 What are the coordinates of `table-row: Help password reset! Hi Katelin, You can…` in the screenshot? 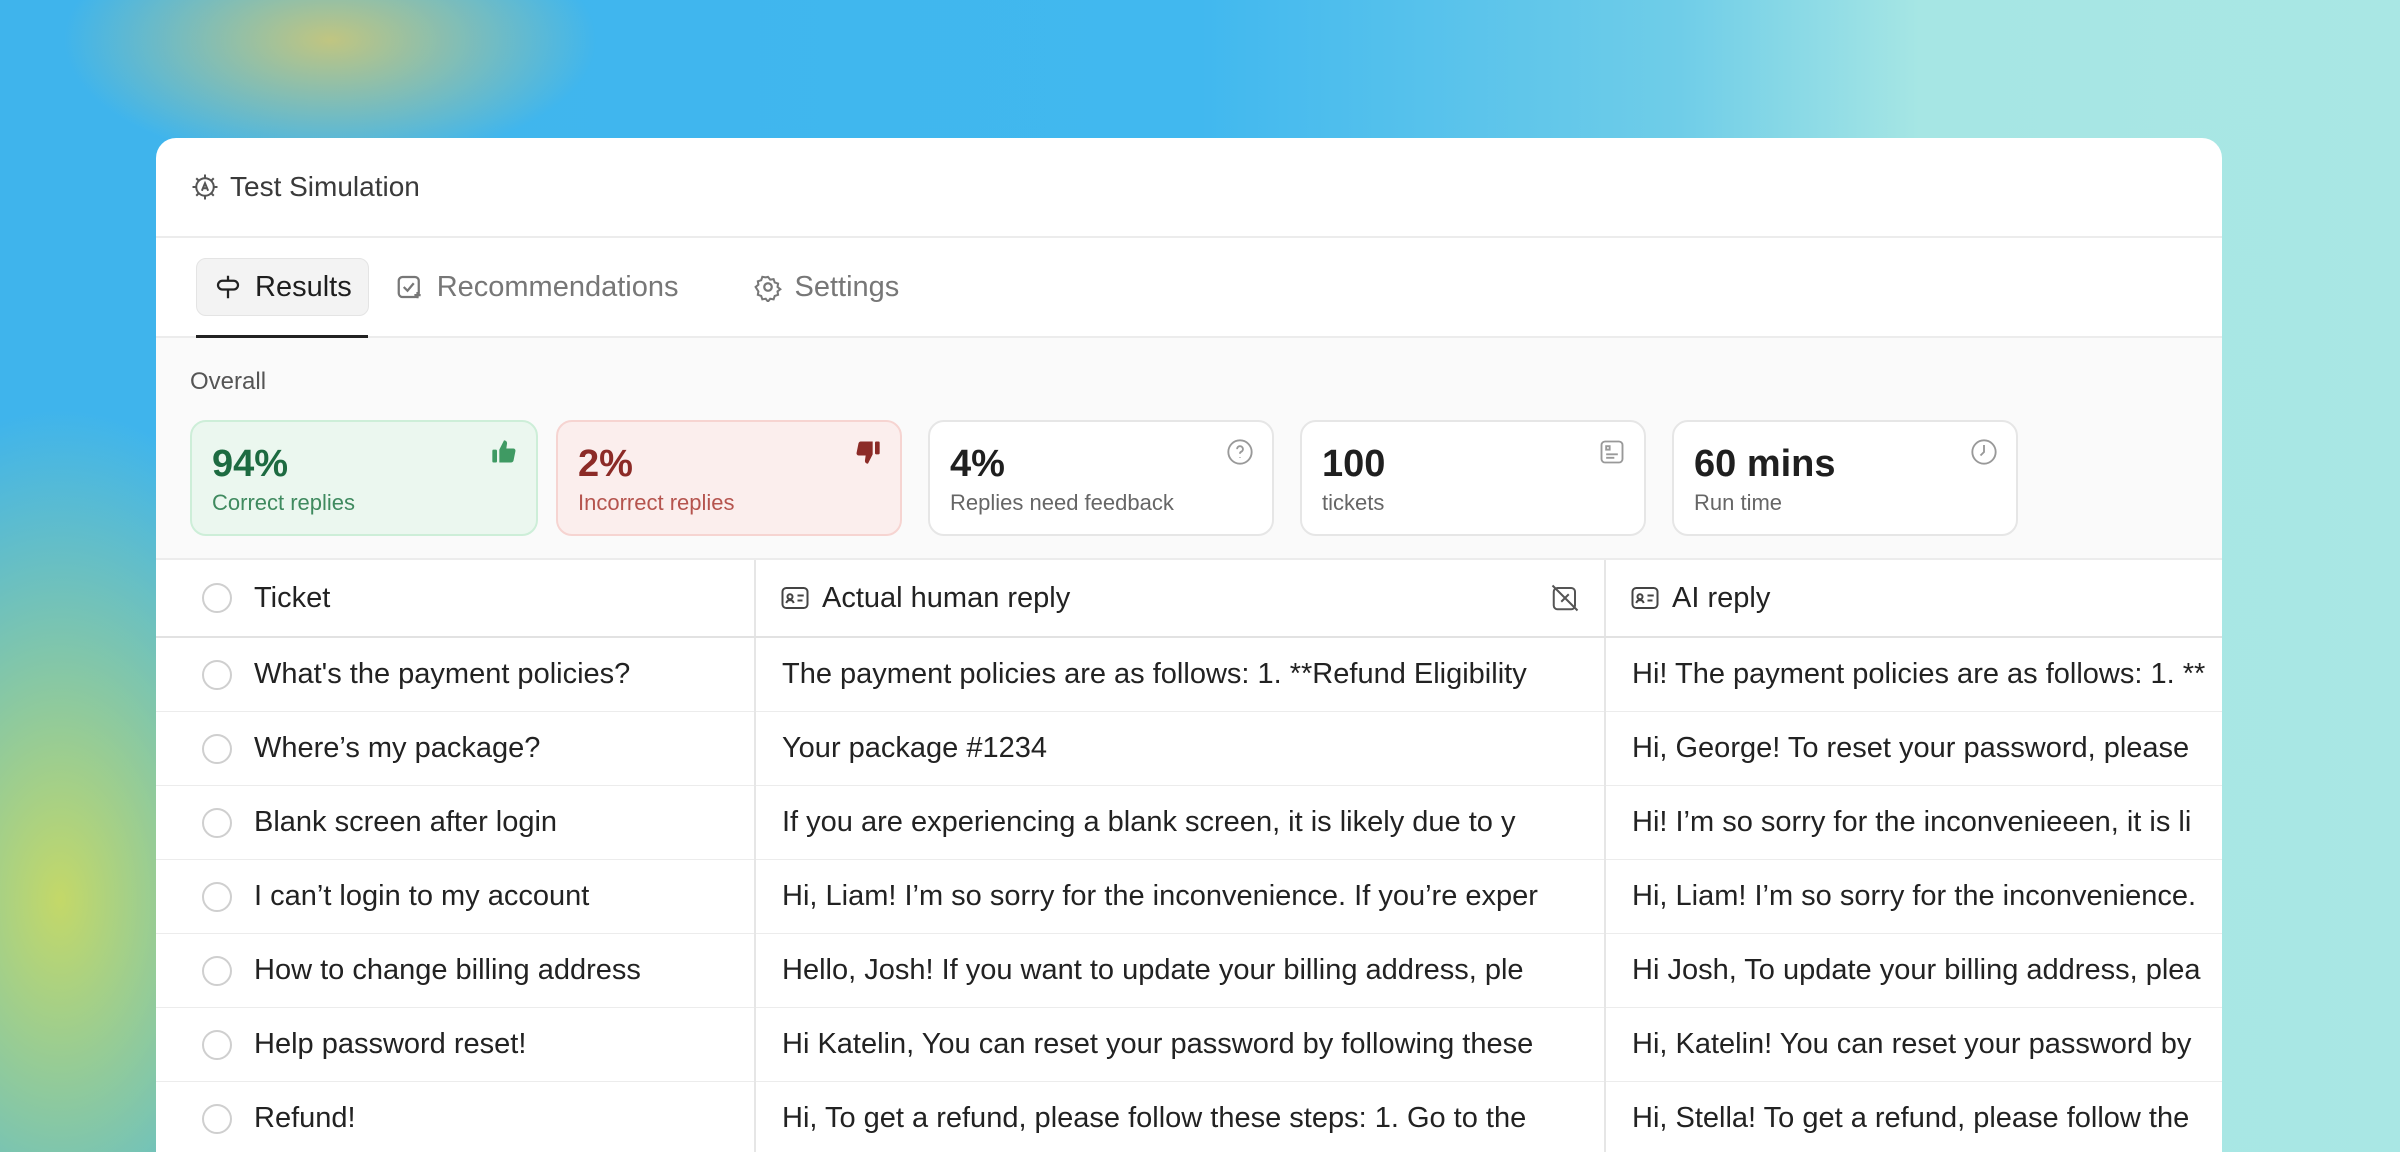 It's located at (1189, 1044).